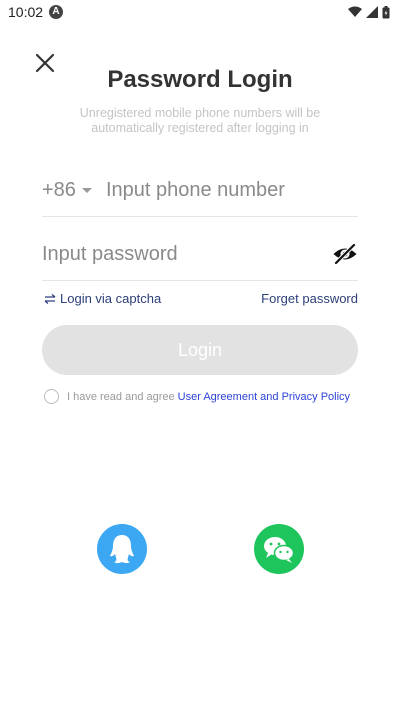  I want to click on qq-icon, so click(122, 549).